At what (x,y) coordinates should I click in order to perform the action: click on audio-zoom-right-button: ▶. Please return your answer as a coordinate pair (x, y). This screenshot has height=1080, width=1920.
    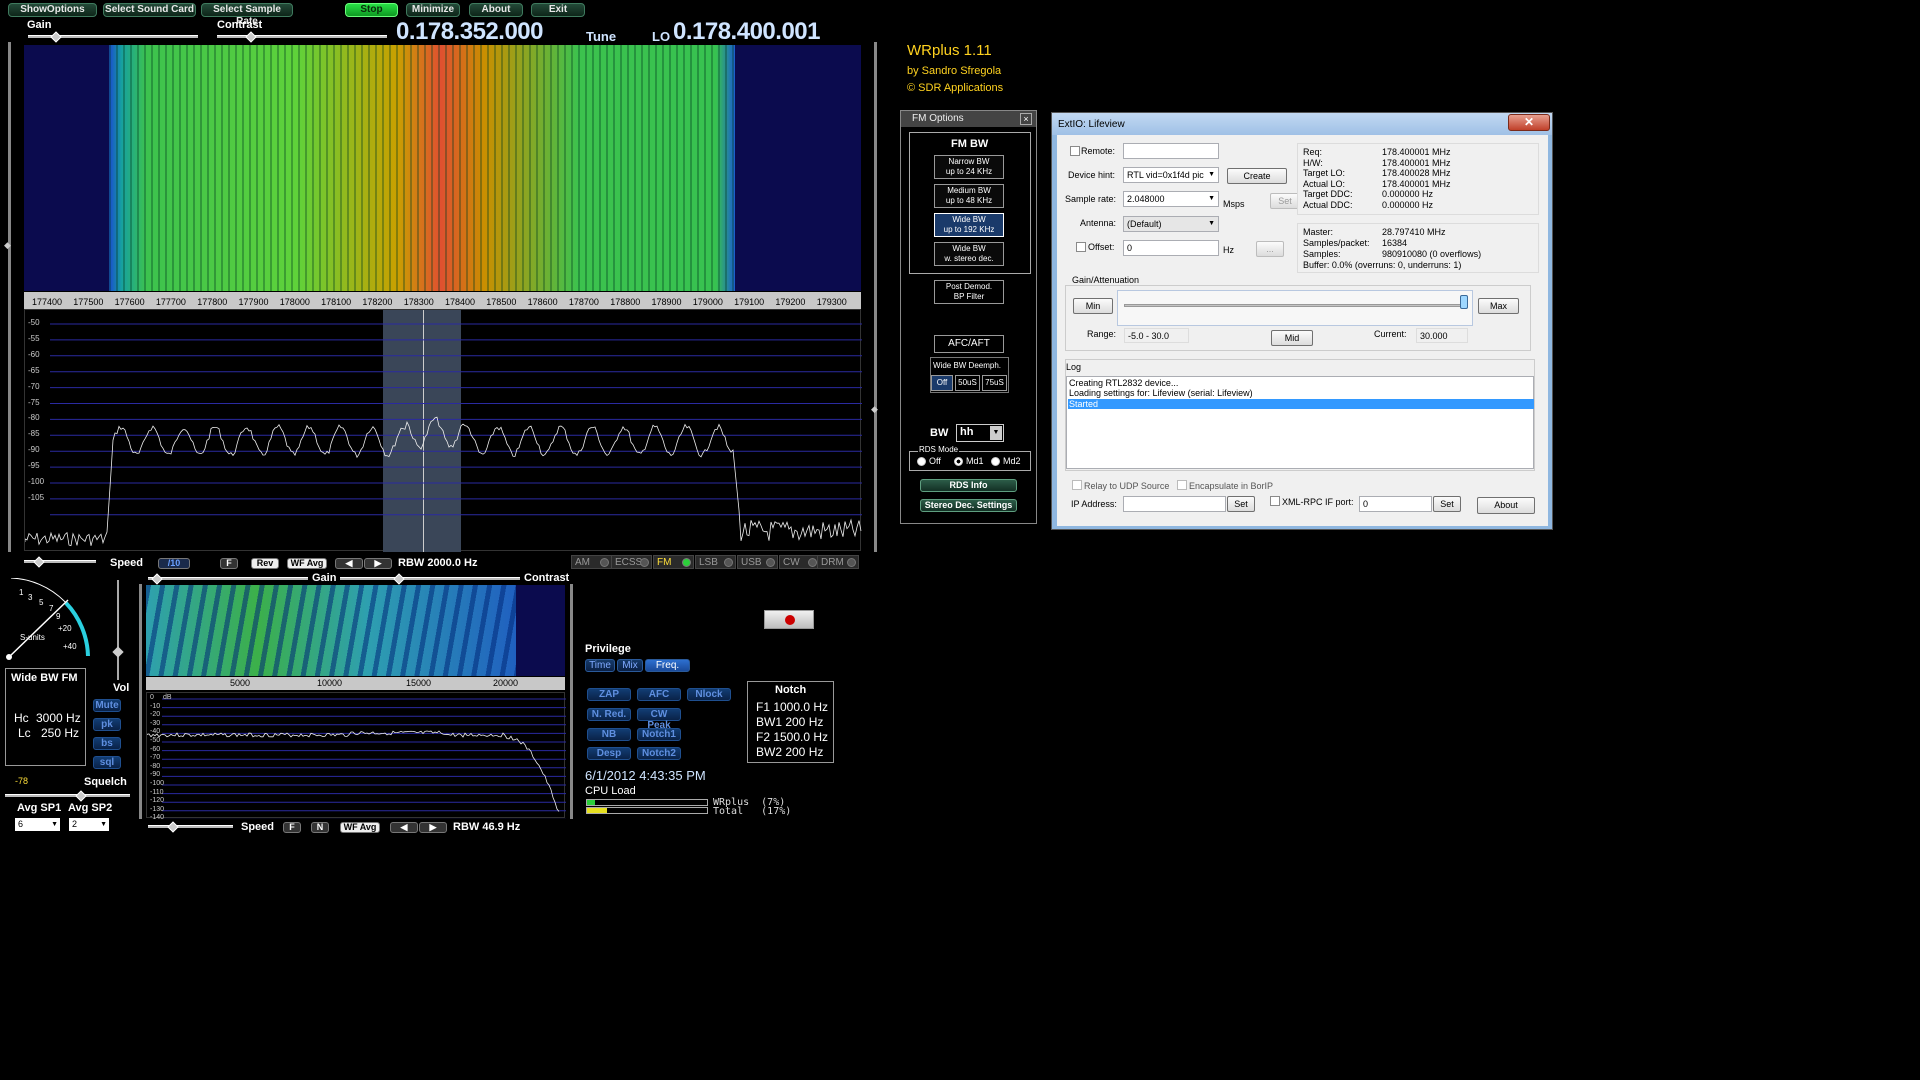
    Looking at the image, I should click on (433, 827).